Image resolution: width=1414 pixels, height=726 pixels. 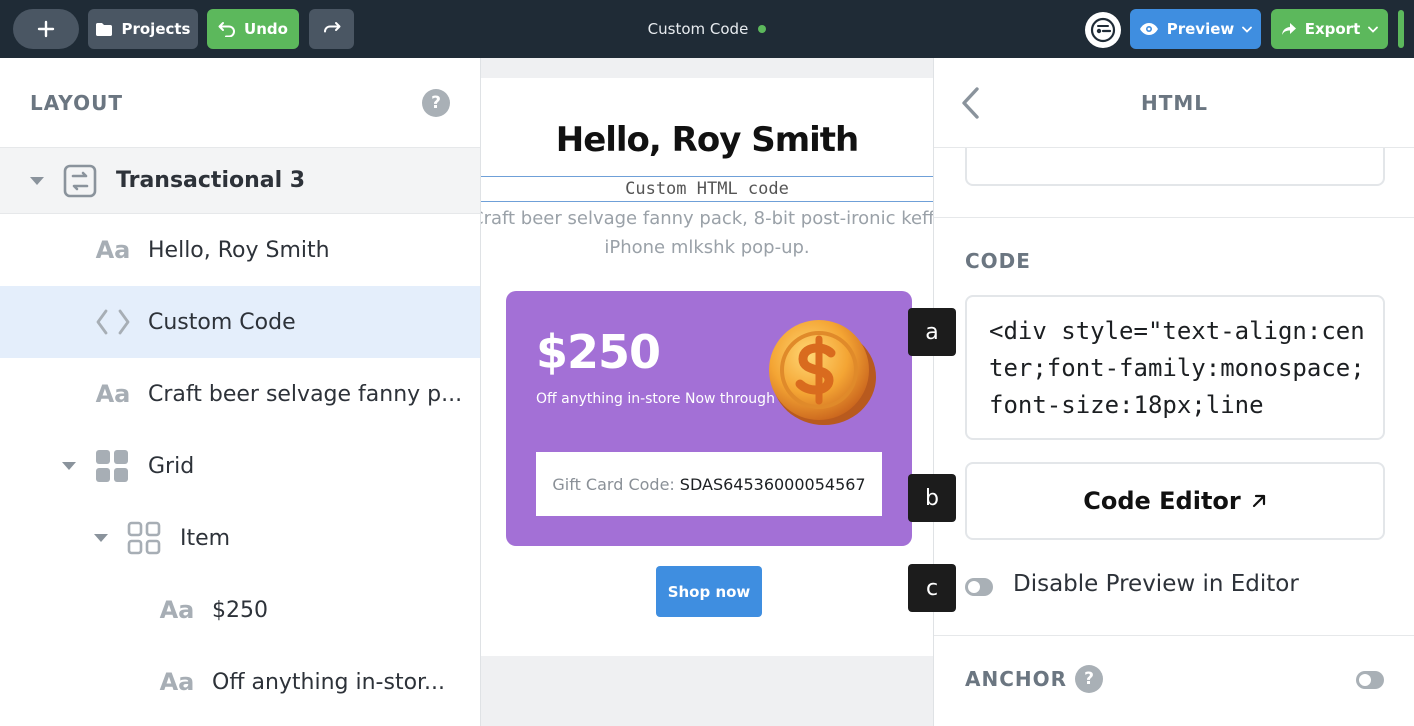 What do you see at coordinates (240, 538) in the screenshot?
I see `tree-item-grid-item: Item` at bounding box center [240, 538].